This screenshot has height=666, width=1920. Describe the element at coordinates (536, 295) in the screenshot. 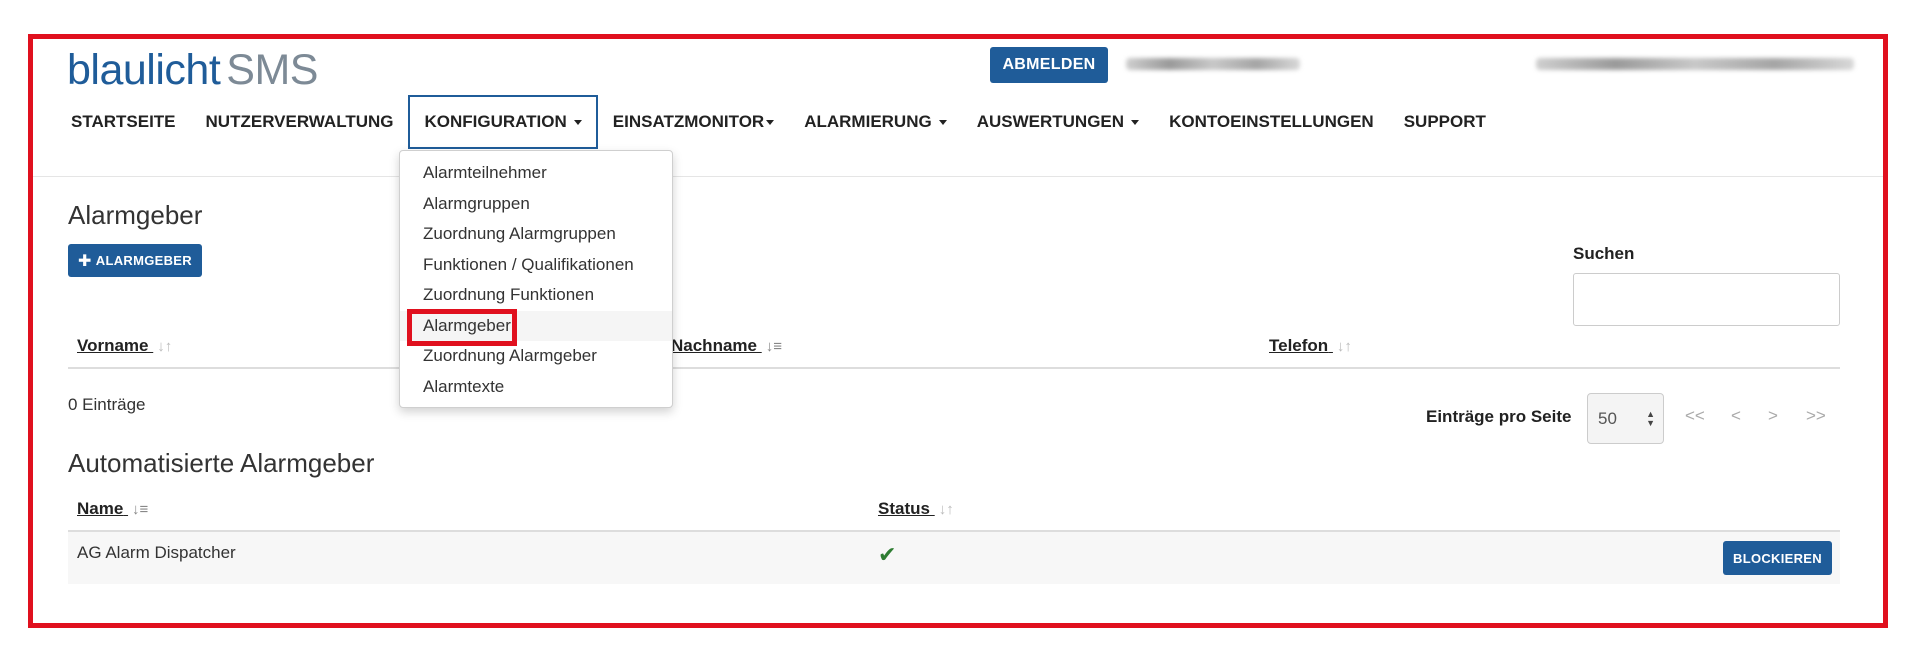

I see `menu-item-zuordnung-funktionen: Zuordnung Funktionen` at that location.